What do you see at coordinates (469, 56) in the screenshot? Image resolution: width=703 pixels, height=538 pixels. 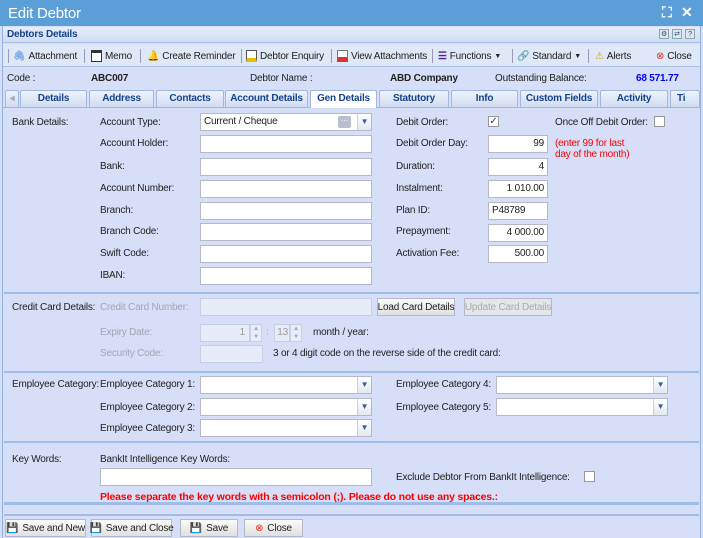 I see `functions-menu: ☰ Functions ▼` at bounding box center [469, 56].